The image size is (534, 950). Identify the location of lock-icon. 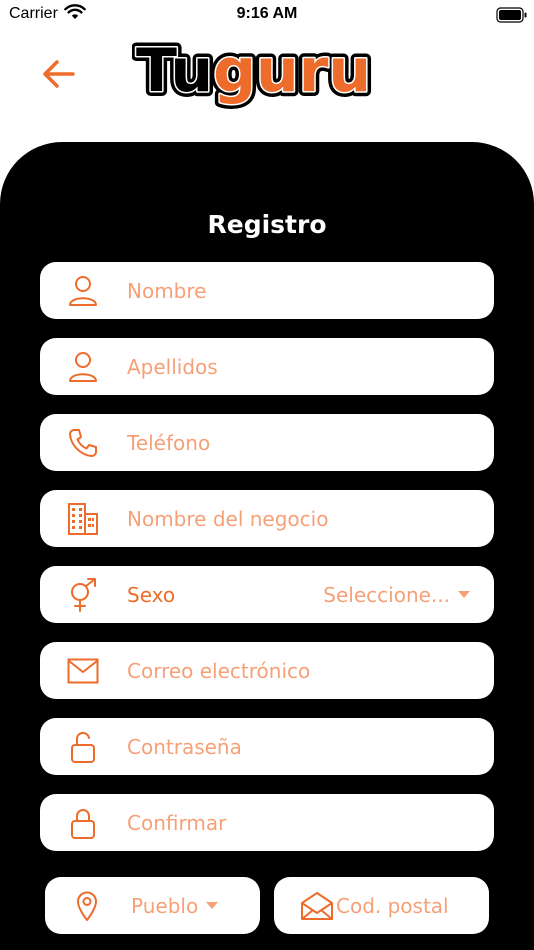
(83, 823).